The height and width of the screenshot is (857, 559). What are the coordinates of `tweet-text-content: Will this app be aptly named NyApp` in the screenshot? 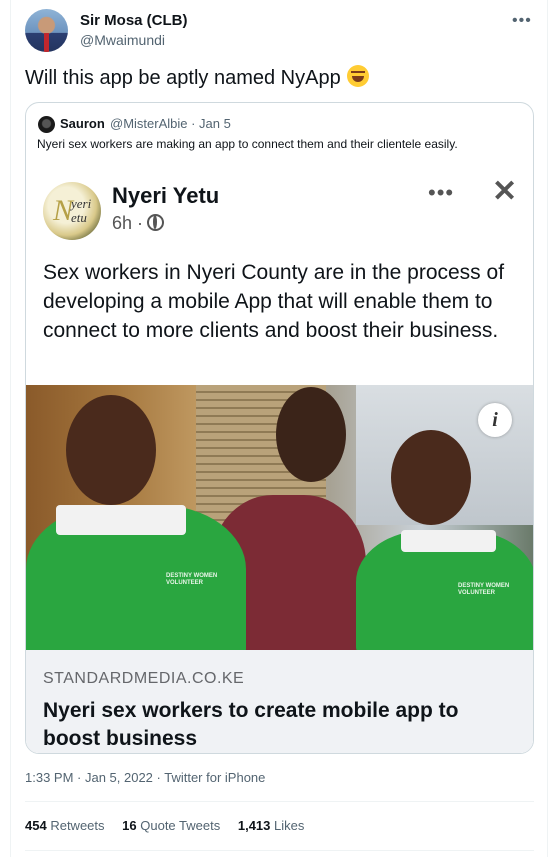 It's located at (183, 78).